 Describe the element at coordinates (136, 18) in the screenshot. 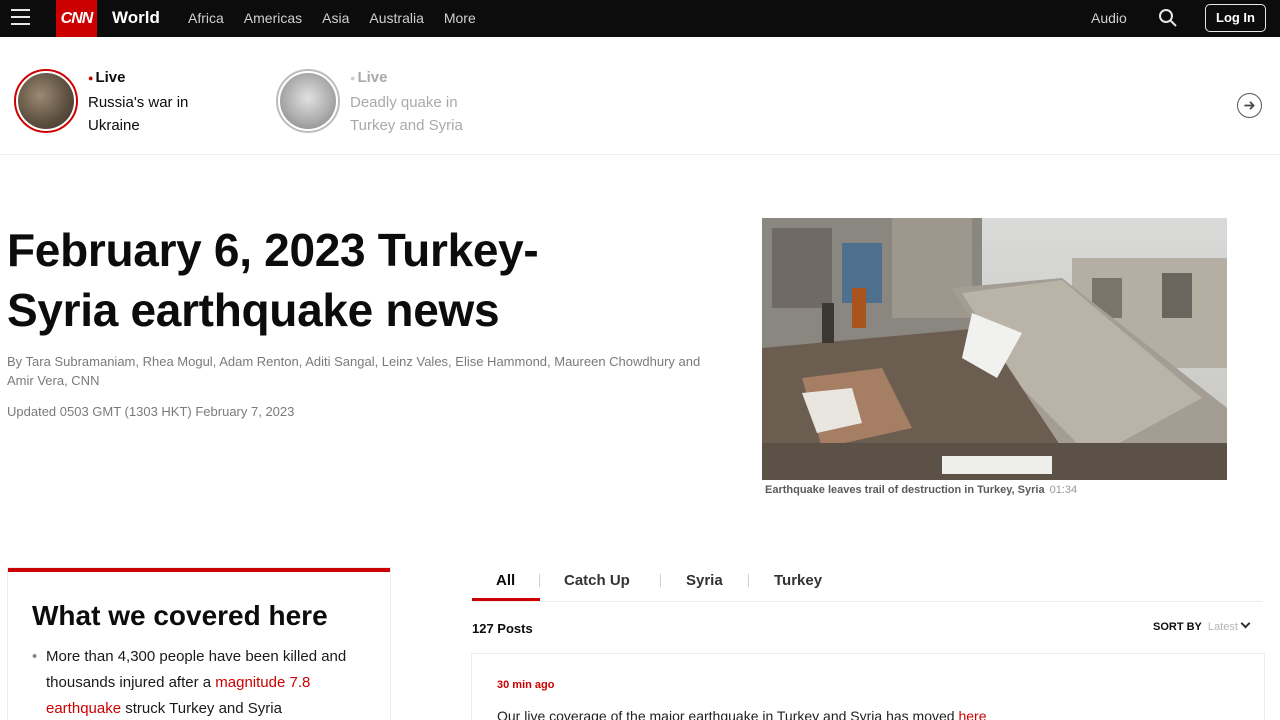

I see `section-title: World` at that location.